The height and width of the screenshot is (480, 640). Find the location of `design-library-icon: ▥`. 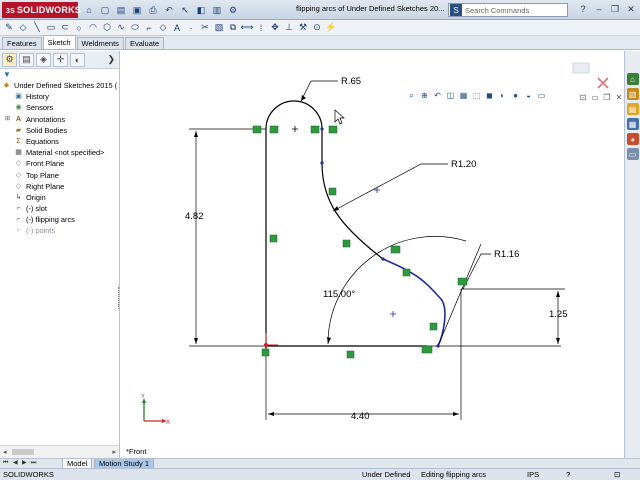

design-library-icon: ▥ is located at coordinates (632, 94).